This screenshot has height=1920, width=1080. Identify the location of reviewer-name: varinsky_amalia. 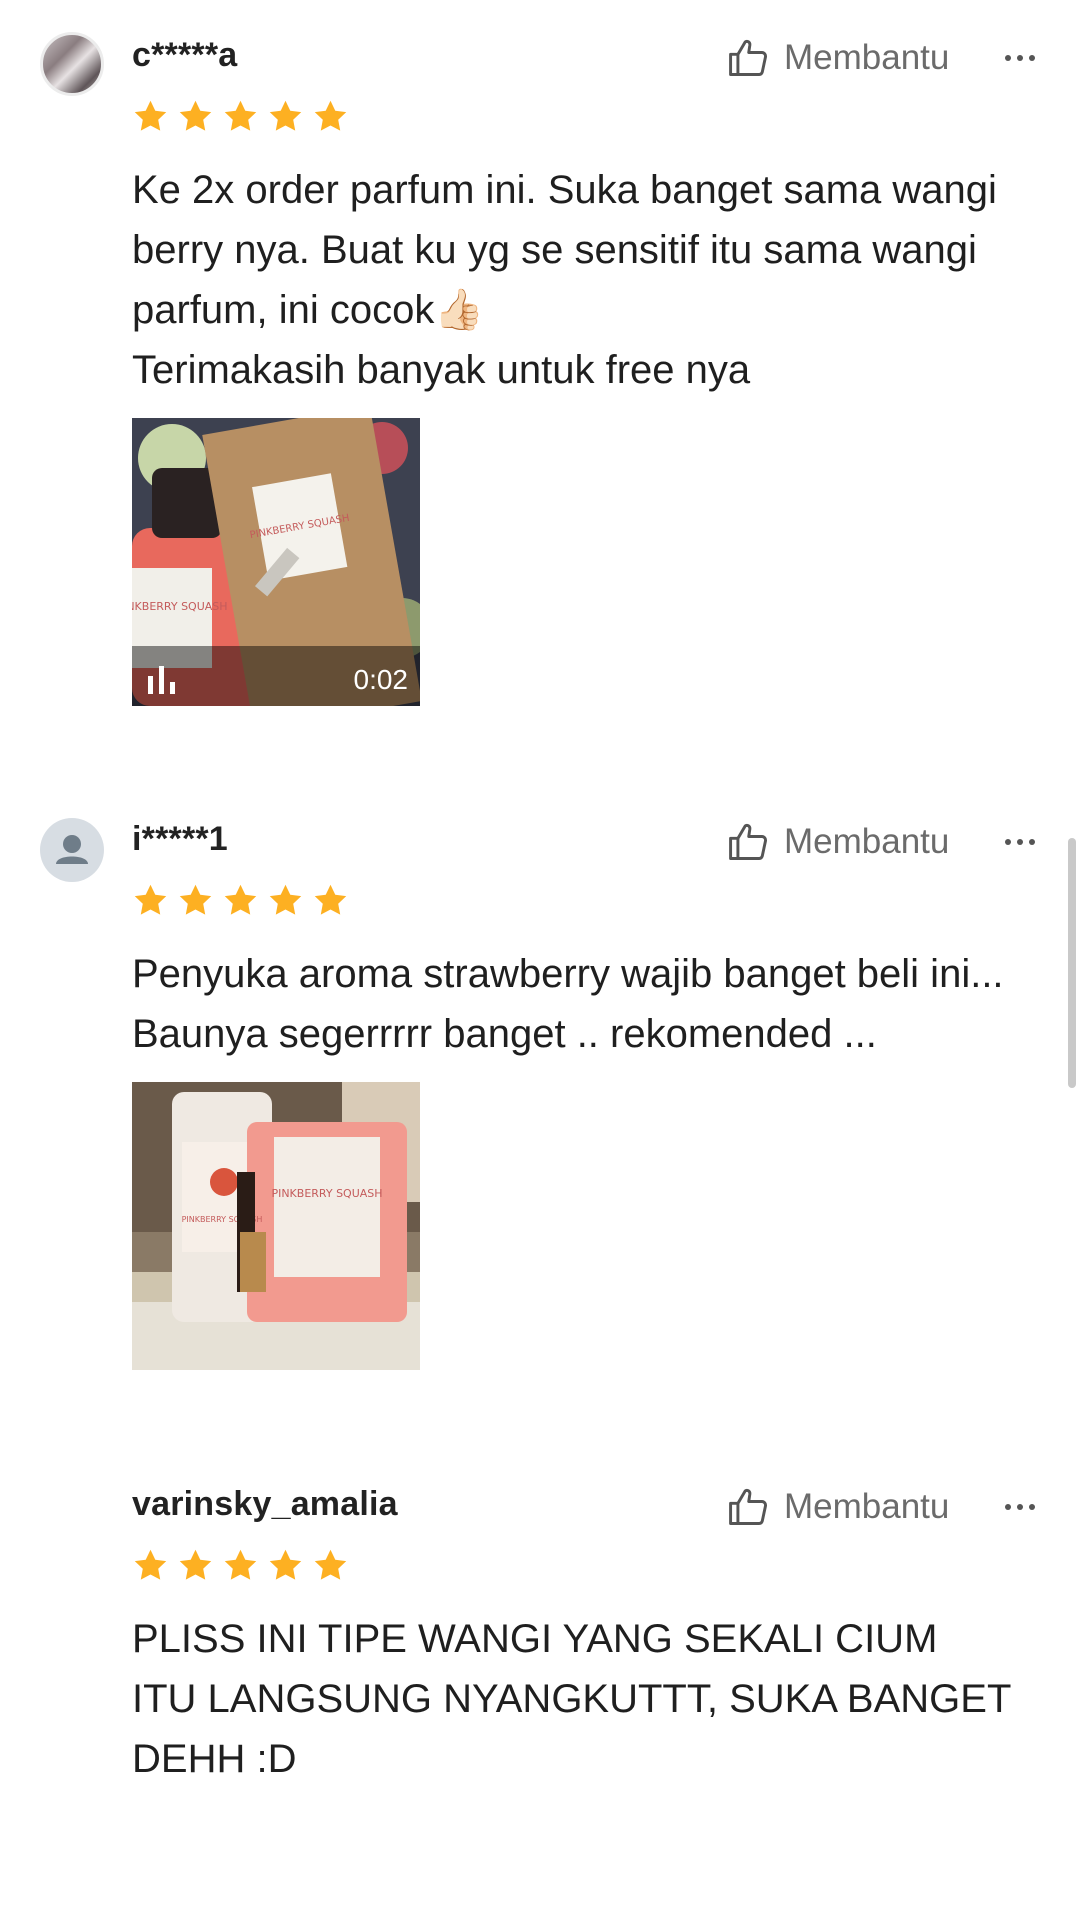
(265, 1504).